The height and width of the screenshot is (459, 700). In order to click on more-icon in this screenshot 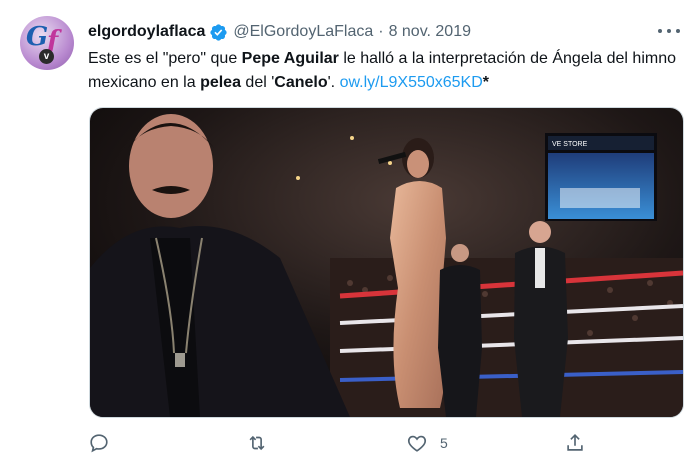, I will do `click(669, 31)`.